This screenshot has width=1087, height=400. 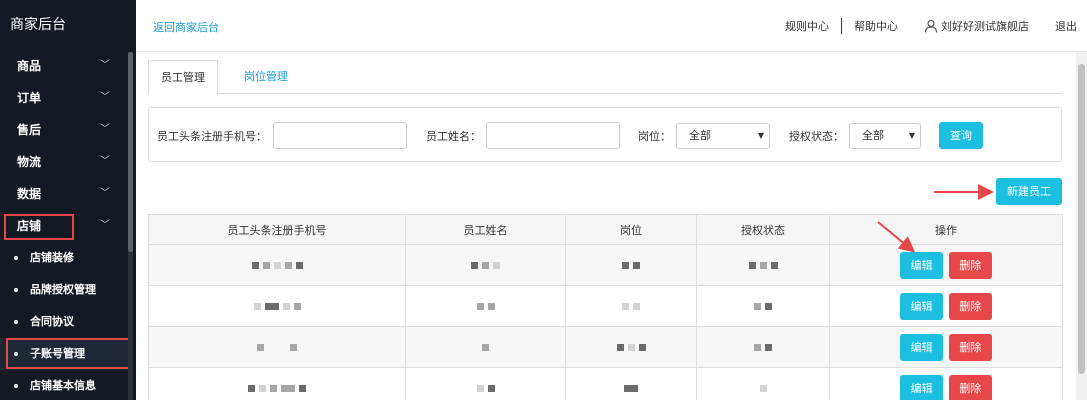 I want to click on sidebar-item-label: 物流, so click(x=29, y=162).